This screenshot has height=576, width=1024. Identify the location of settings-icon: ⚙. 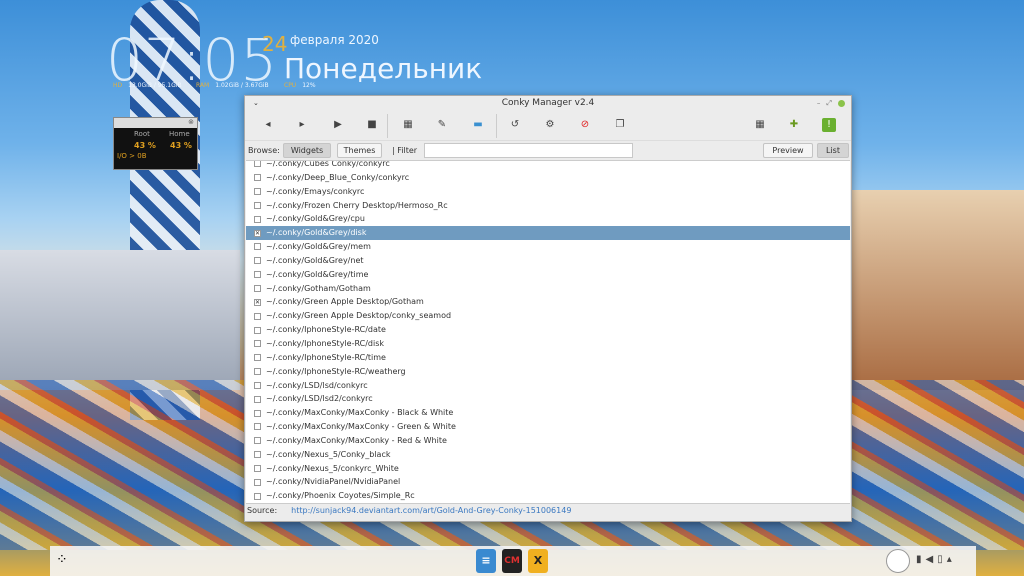
(550, 125).